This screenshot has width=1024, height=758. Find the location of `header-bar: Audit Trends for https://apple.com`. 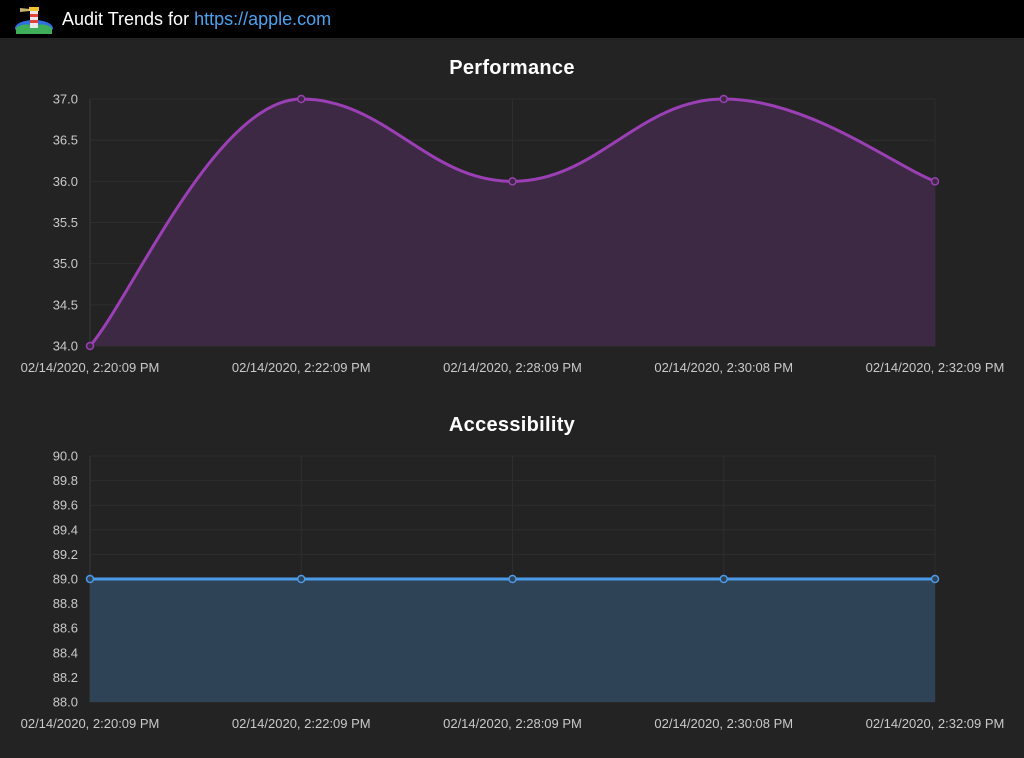

header-bar: Audit Trends for https://apple.com is located at coordinates (512, 19).